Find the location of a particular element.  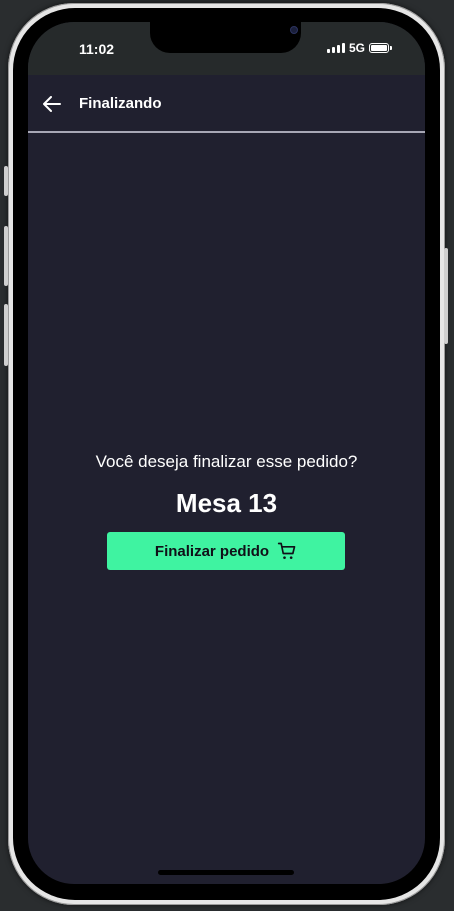

page-title: Finalizando is located at coordinates (120, 103).